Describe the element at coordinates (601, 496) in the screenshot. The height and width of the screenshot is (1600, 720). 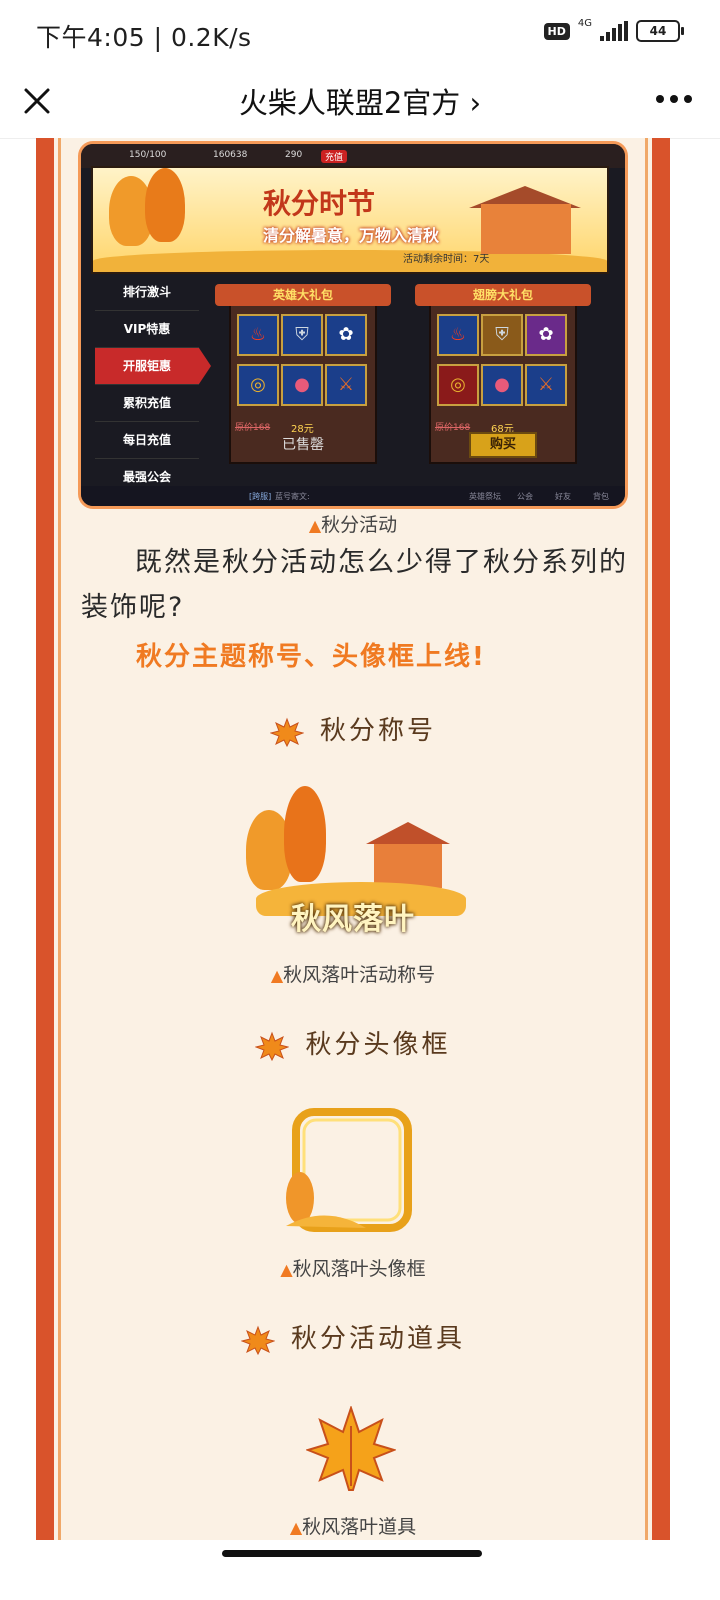
I see `bottom-tab: 背包` at that location.